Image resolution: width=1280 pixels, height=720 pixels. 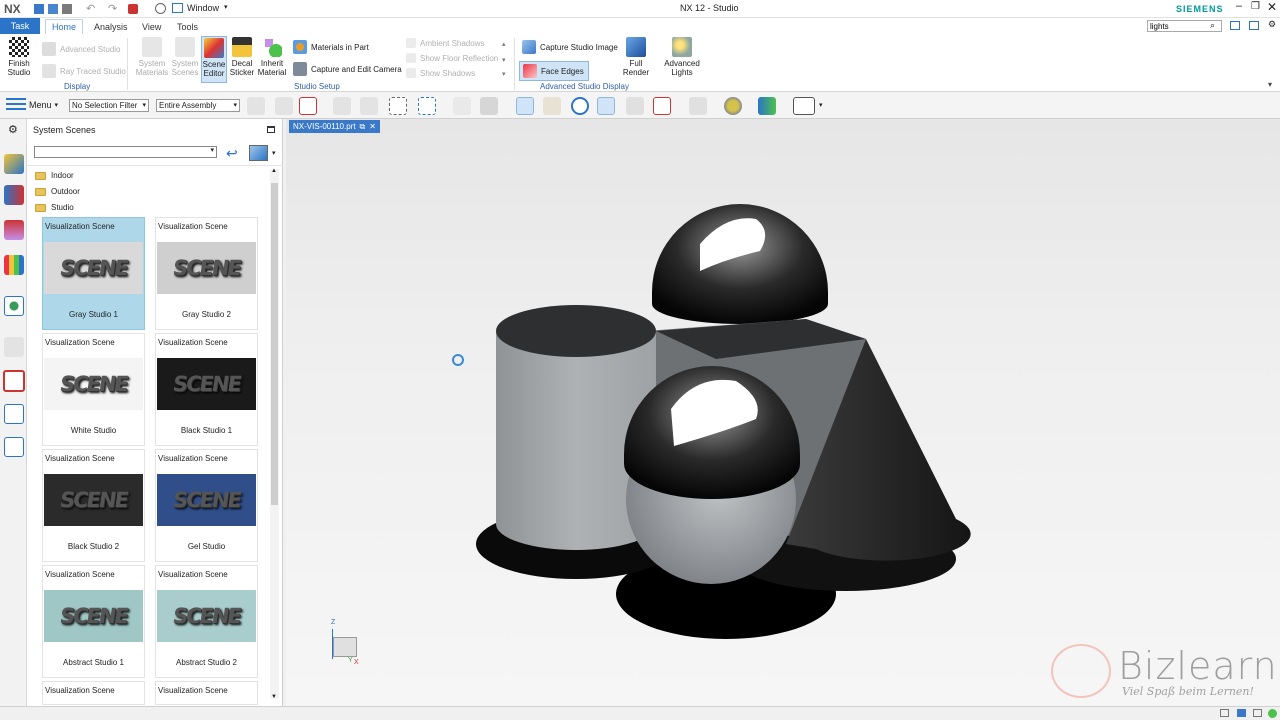 I want to click on print-icon, so click(x=67, y=9).